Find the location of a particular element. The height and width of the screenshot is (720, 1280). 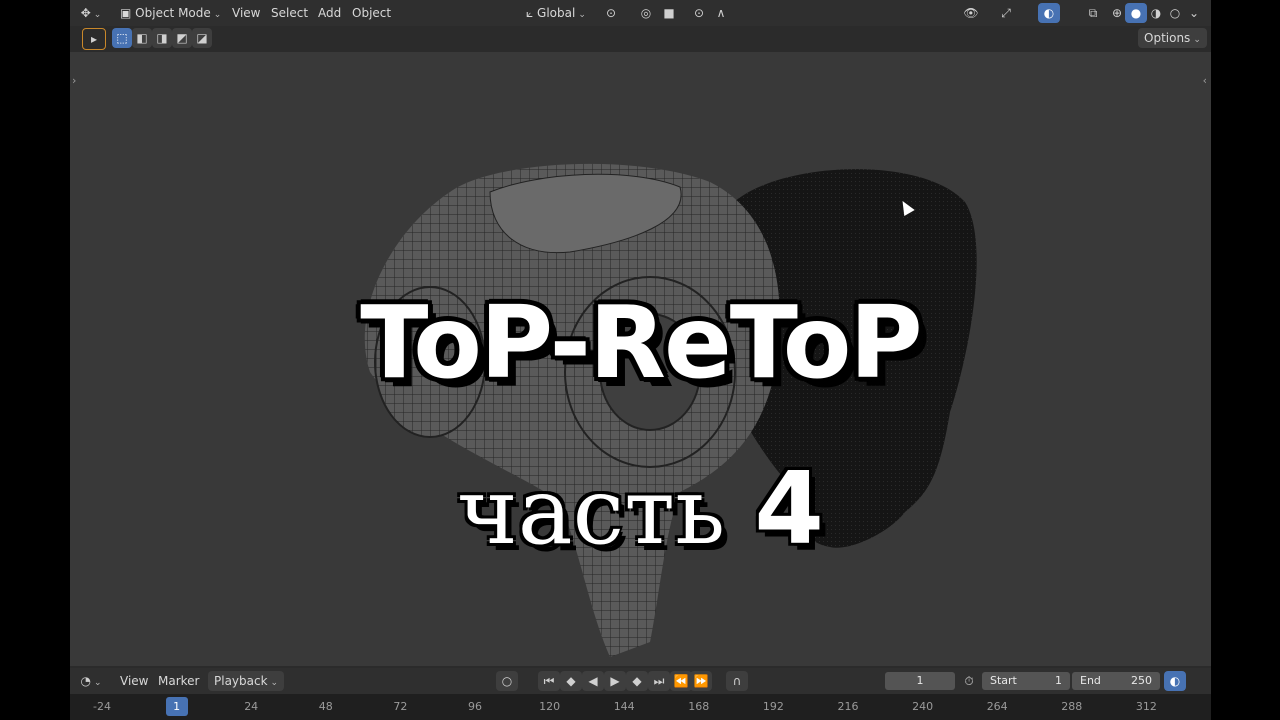

pivot-point-icon: ⊙ is located at coordinates (611, 13).